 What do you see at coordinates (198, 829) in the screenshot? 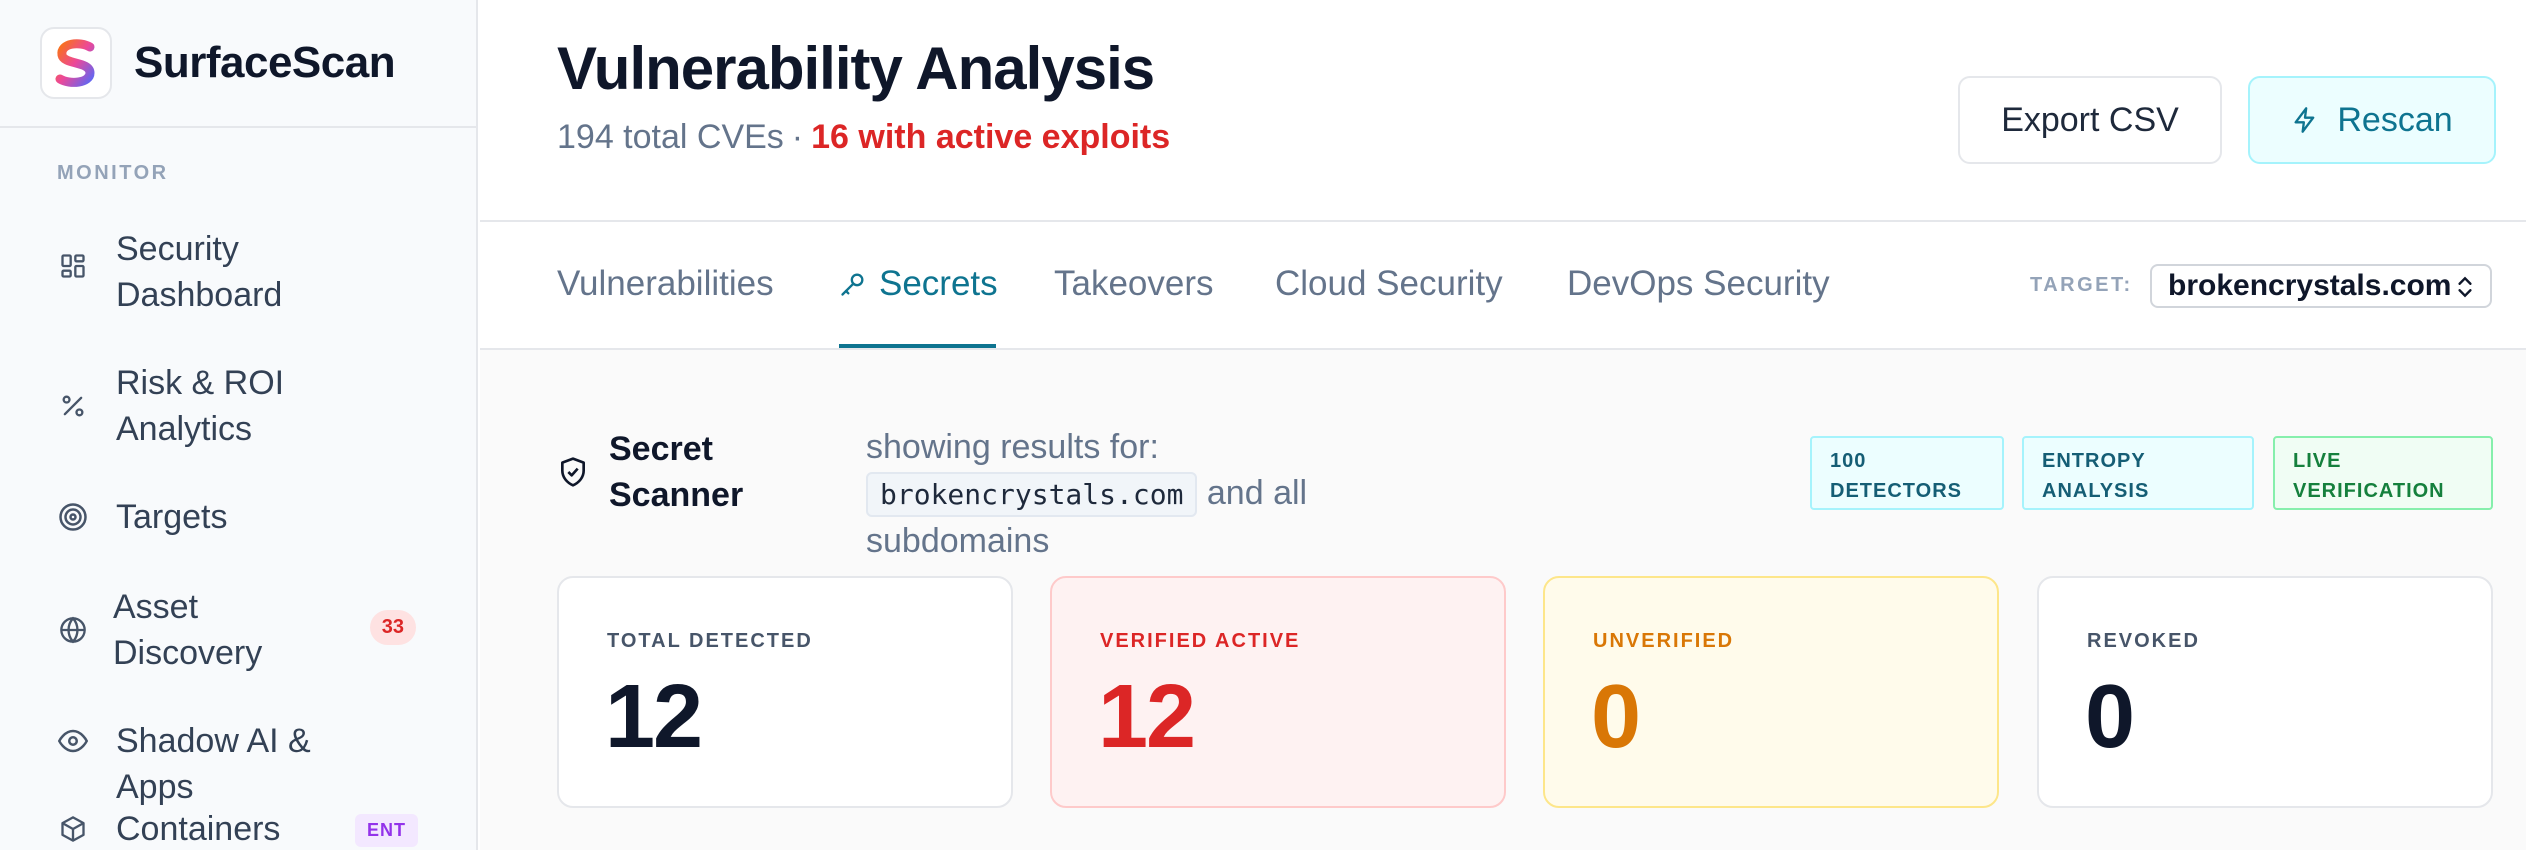
I see `sidebar-item-label: Containers` at bounding box center [198, 829].